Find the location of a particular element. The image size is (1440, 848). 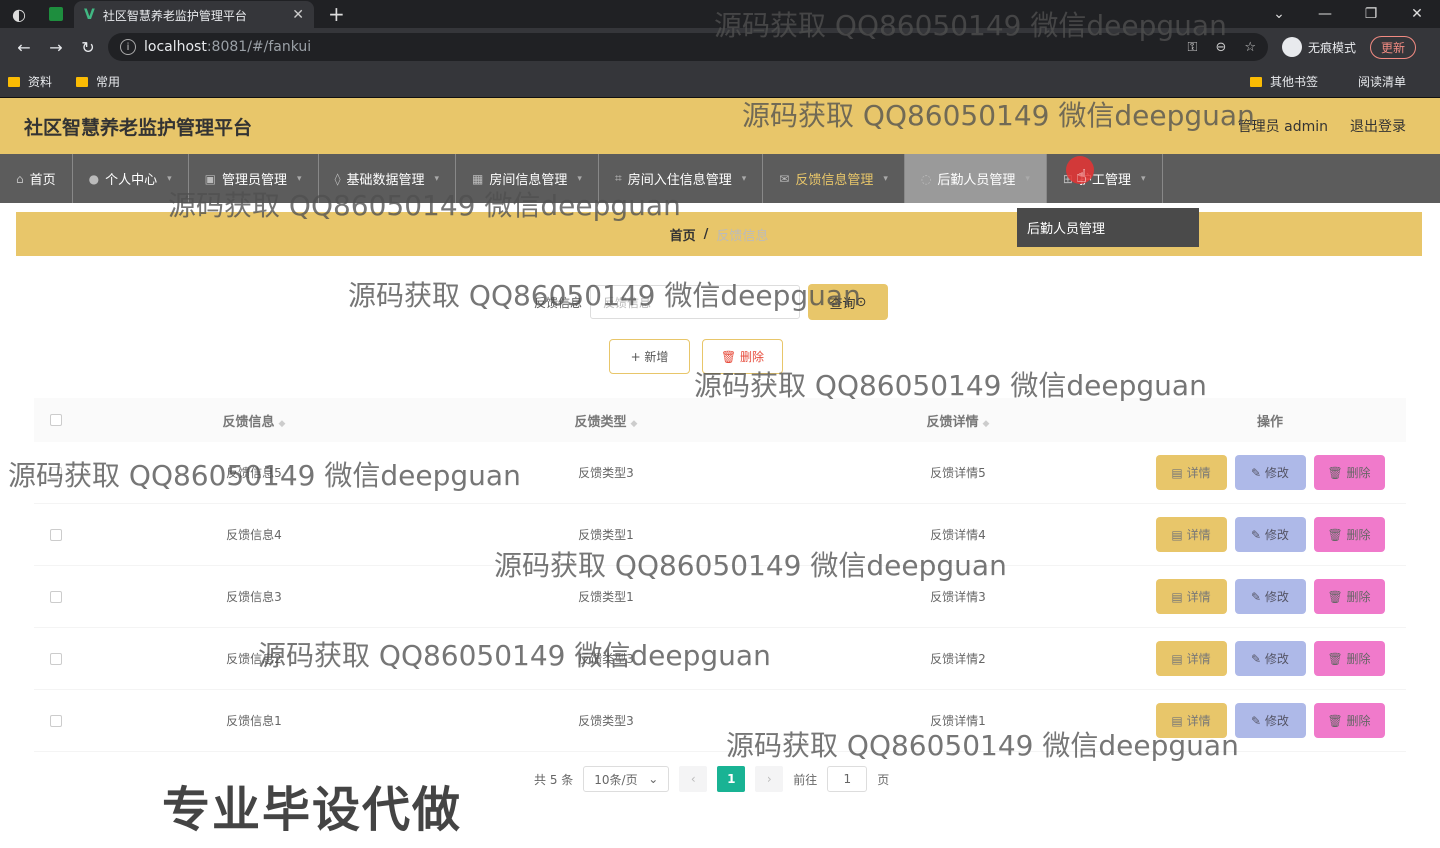

minimize-icon: — is located at coordinates (1325, 14).